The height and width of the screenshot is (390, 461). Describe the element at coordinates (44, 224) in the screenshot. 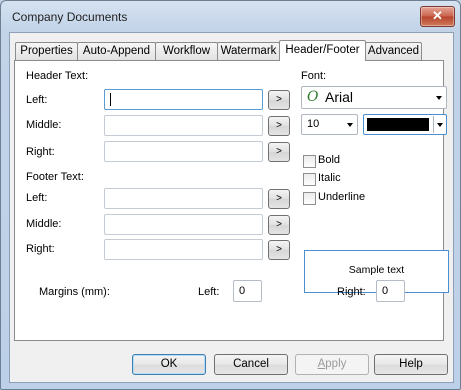

I see `footer-middle-label: Middle:` at that location.